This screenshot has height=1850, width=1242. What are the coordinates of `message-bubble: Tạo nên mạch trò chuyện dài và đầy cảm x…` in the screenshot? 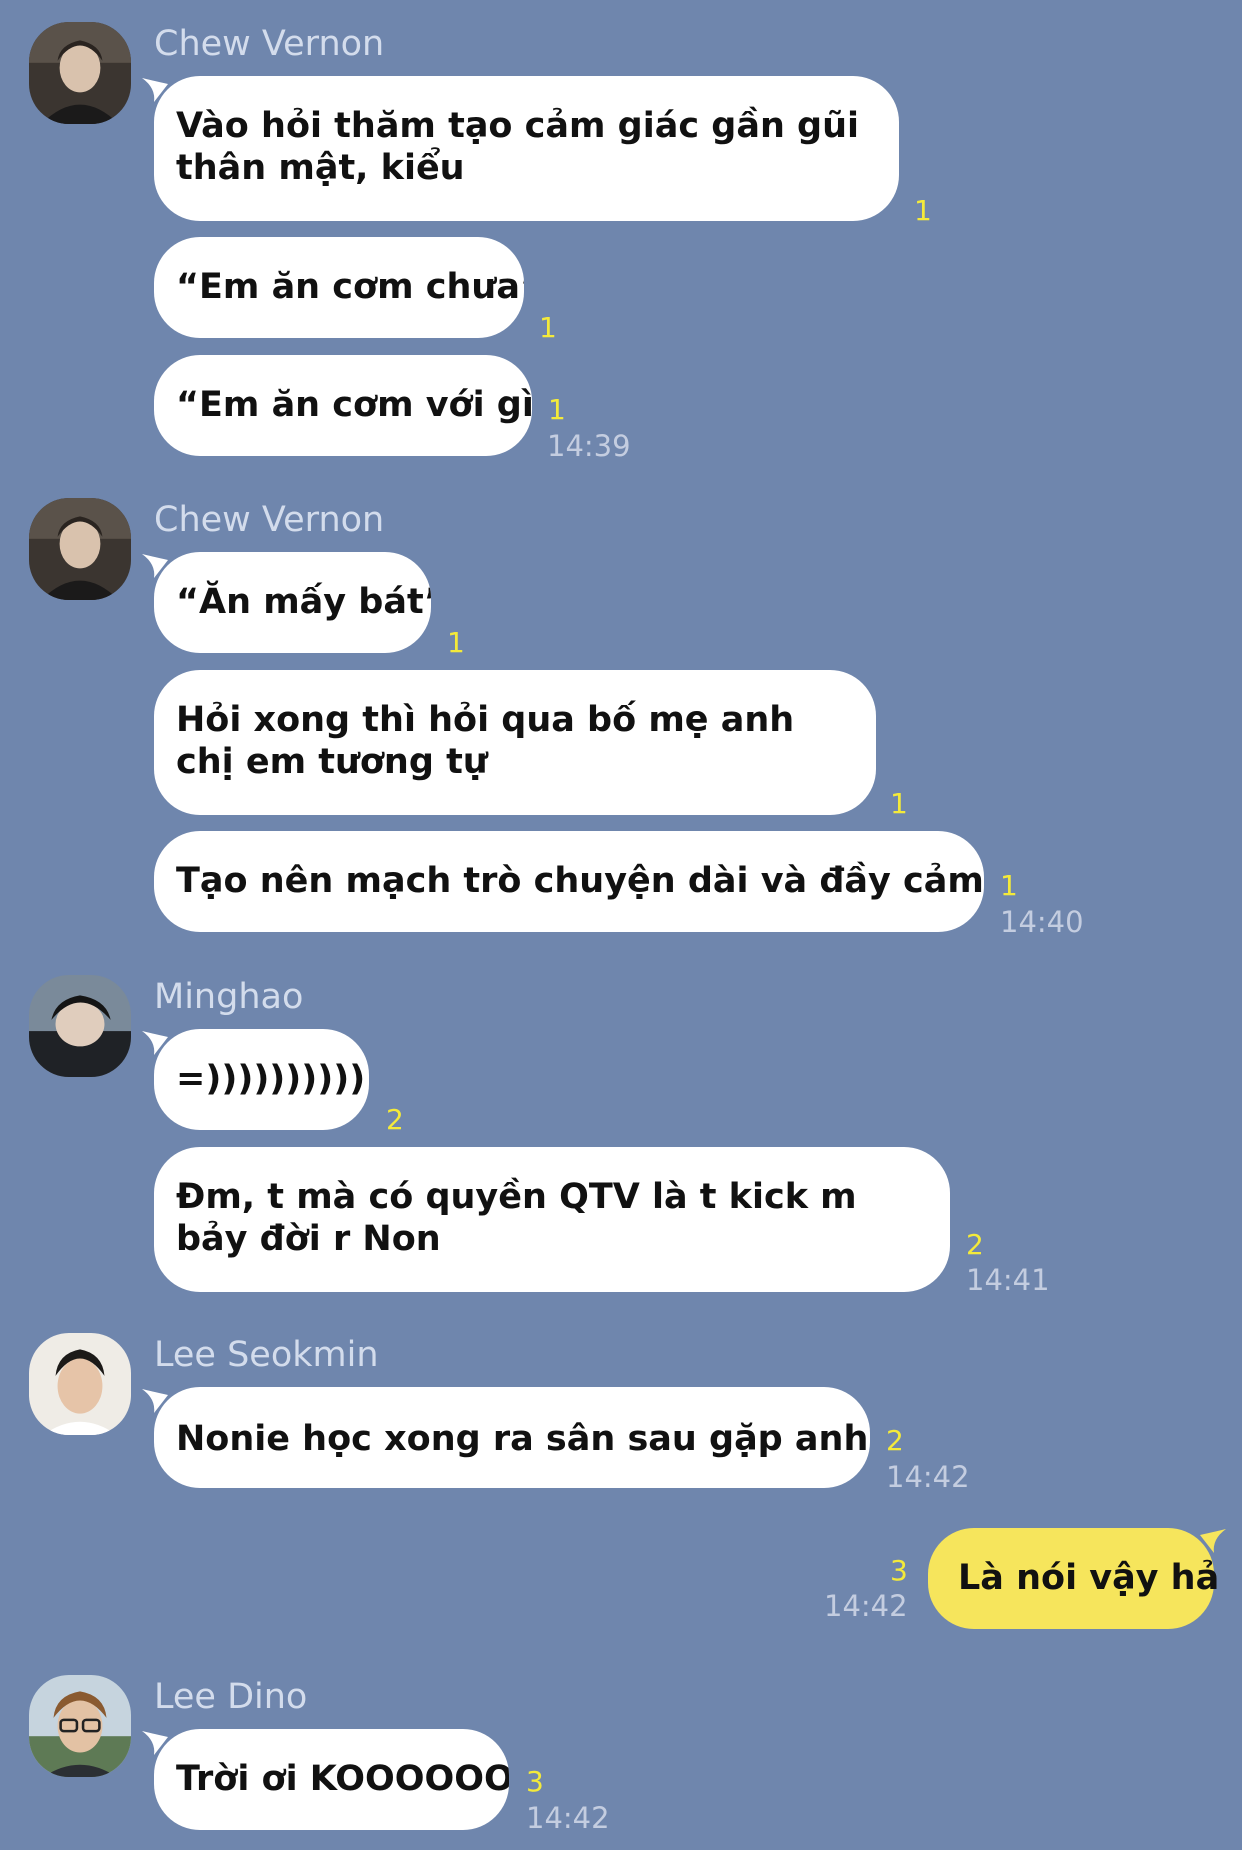 It's located at (569, 881).